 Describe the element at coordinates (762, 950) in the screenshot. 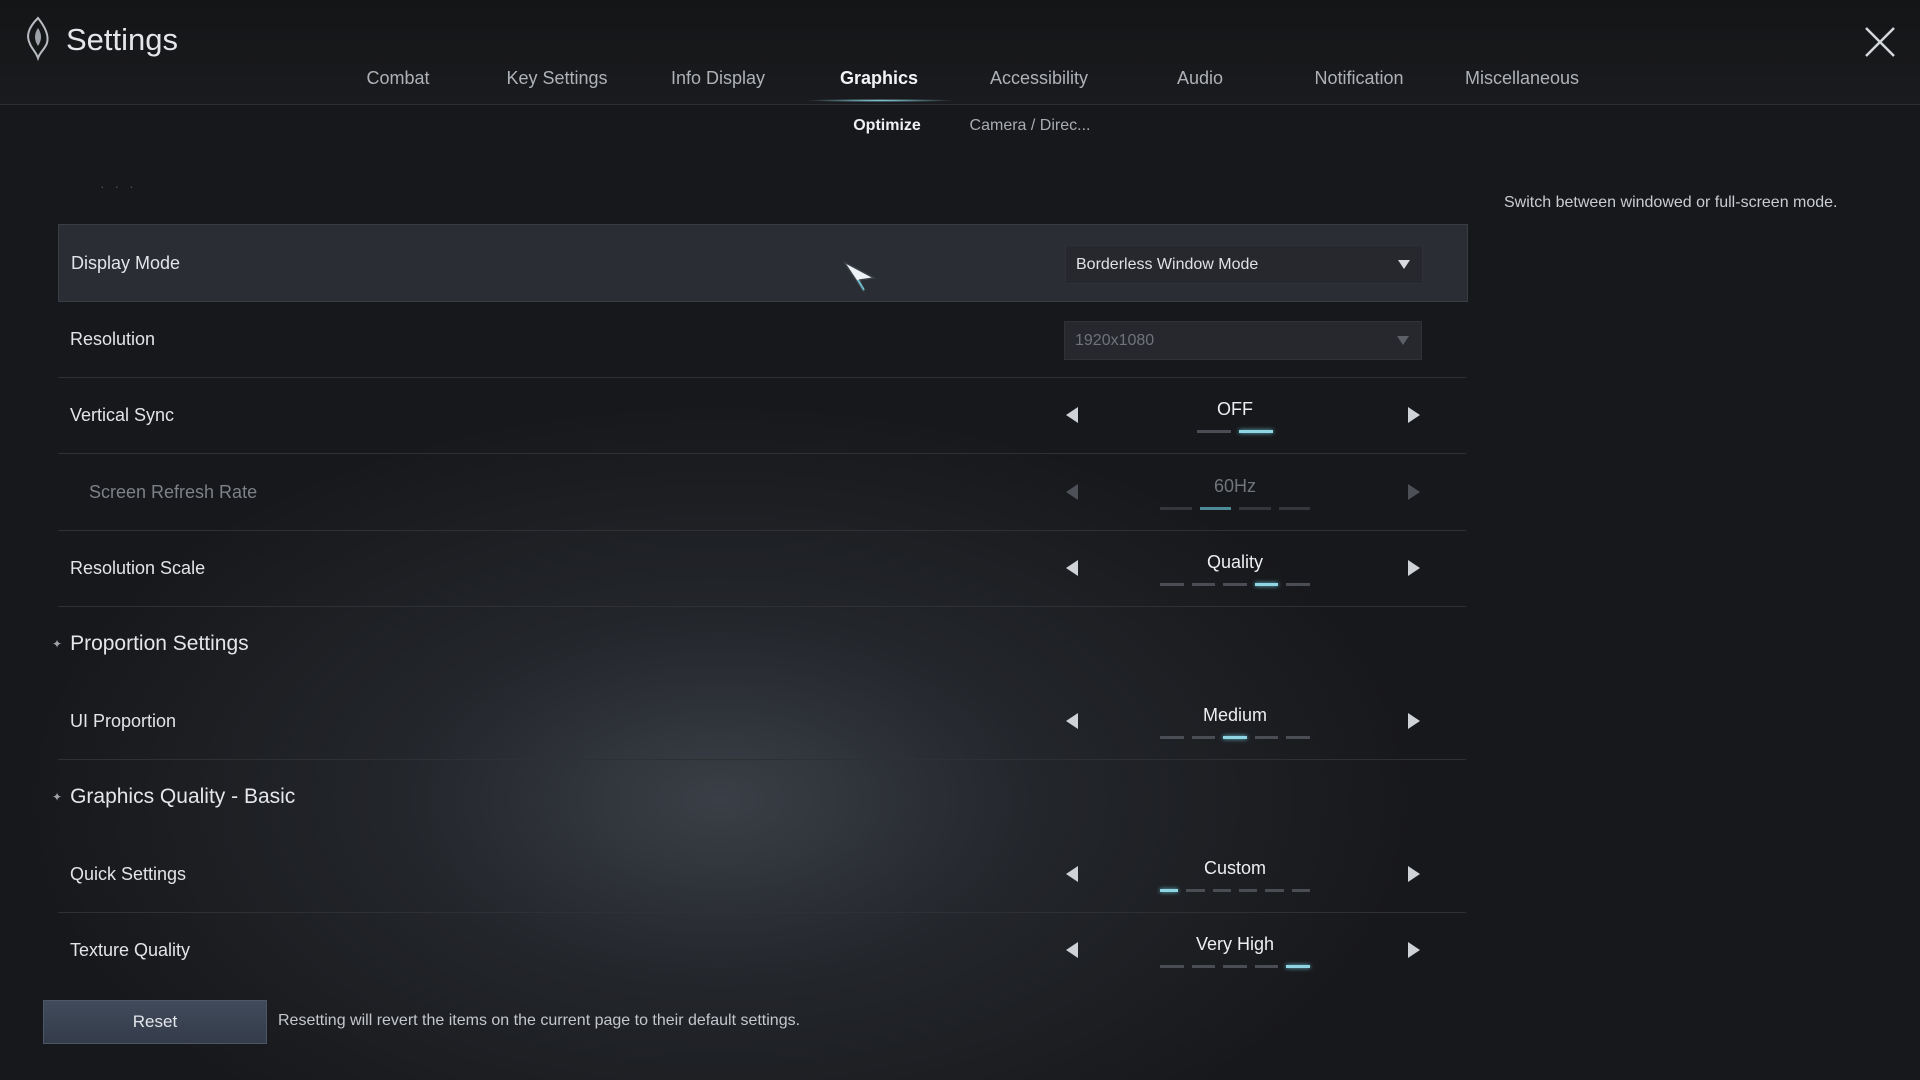

I see `setting-row-texture-quality: Texture Quality Very High` at that location.